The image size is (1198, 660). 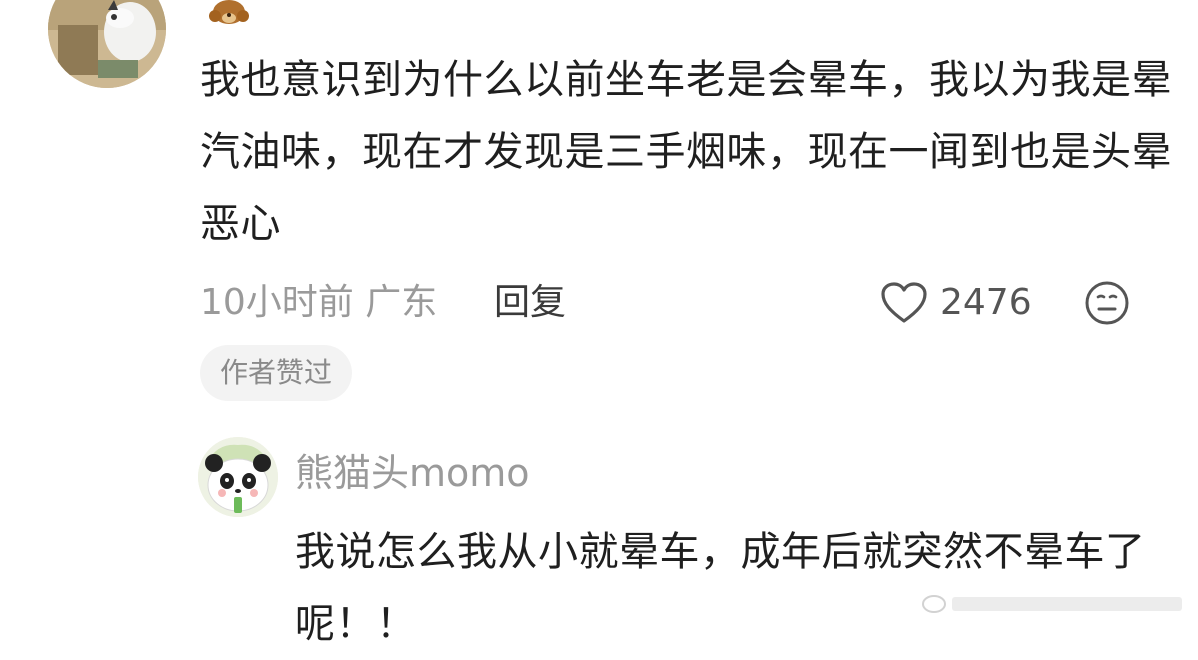 What do you see at coordinates (319, 302) in the screenshot?
I see `comment-time-location: 10小时前 广东` at bounding box center [319, 302].